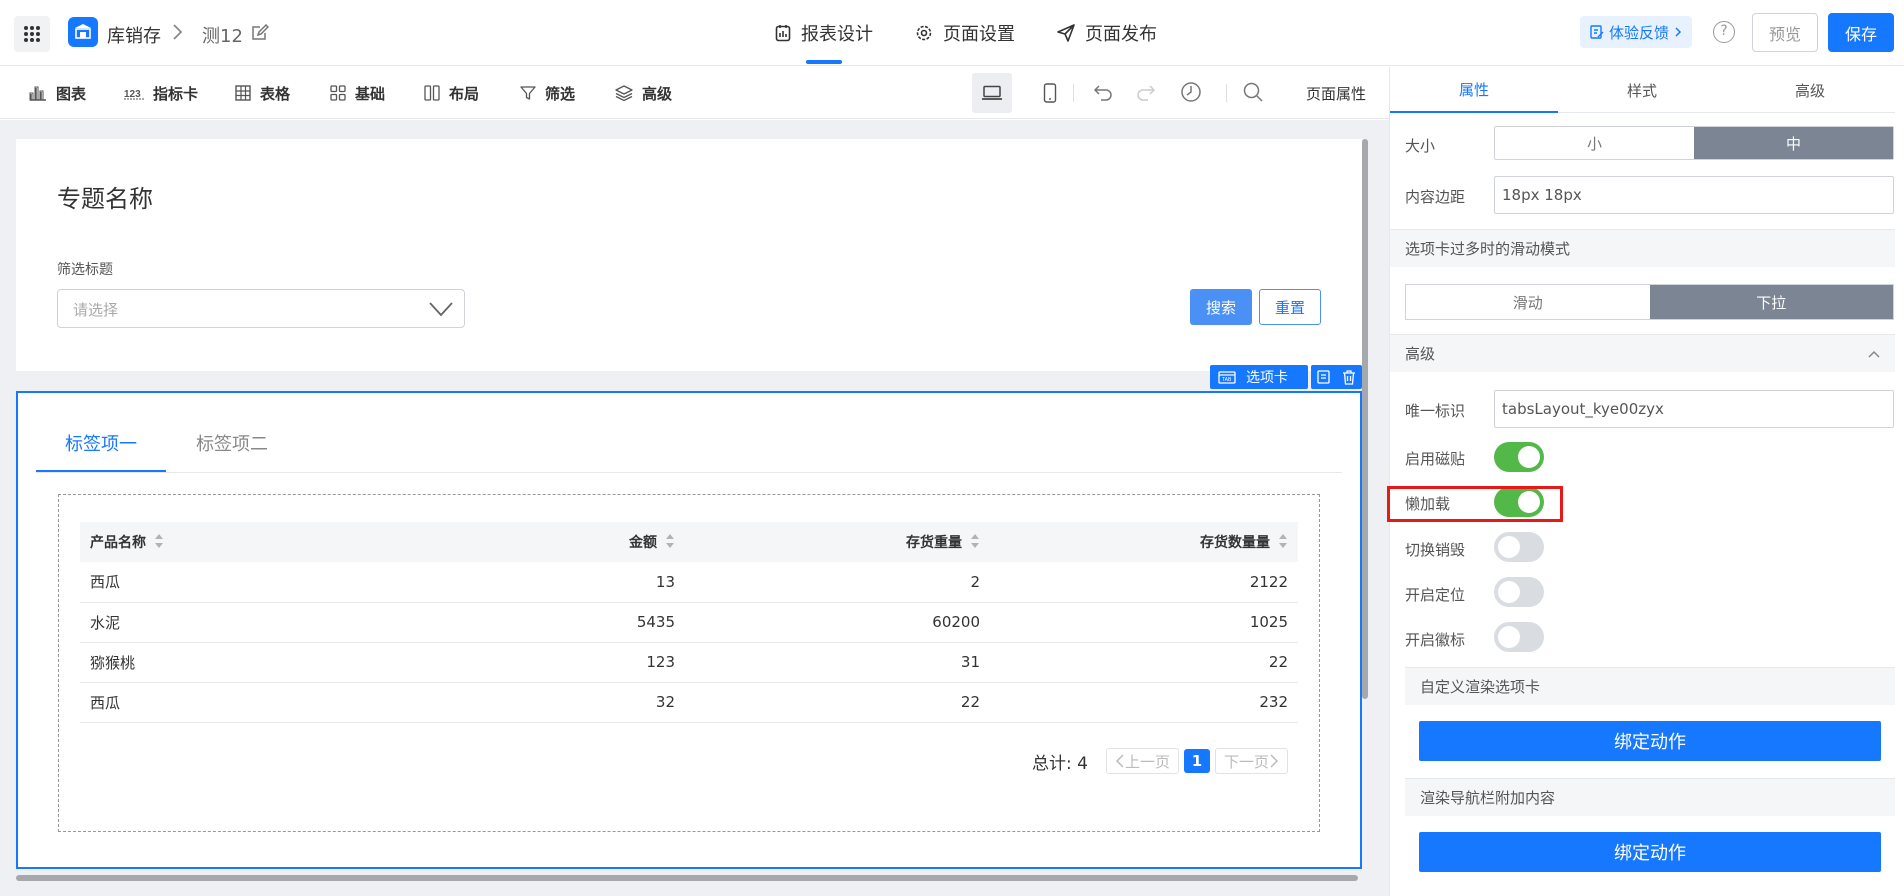 This screenshot has width=1904, height=896. What do you see at coordinates (1066, 33) in the screenshot?
I see `send-icon` at bounding box center [1066, 33].